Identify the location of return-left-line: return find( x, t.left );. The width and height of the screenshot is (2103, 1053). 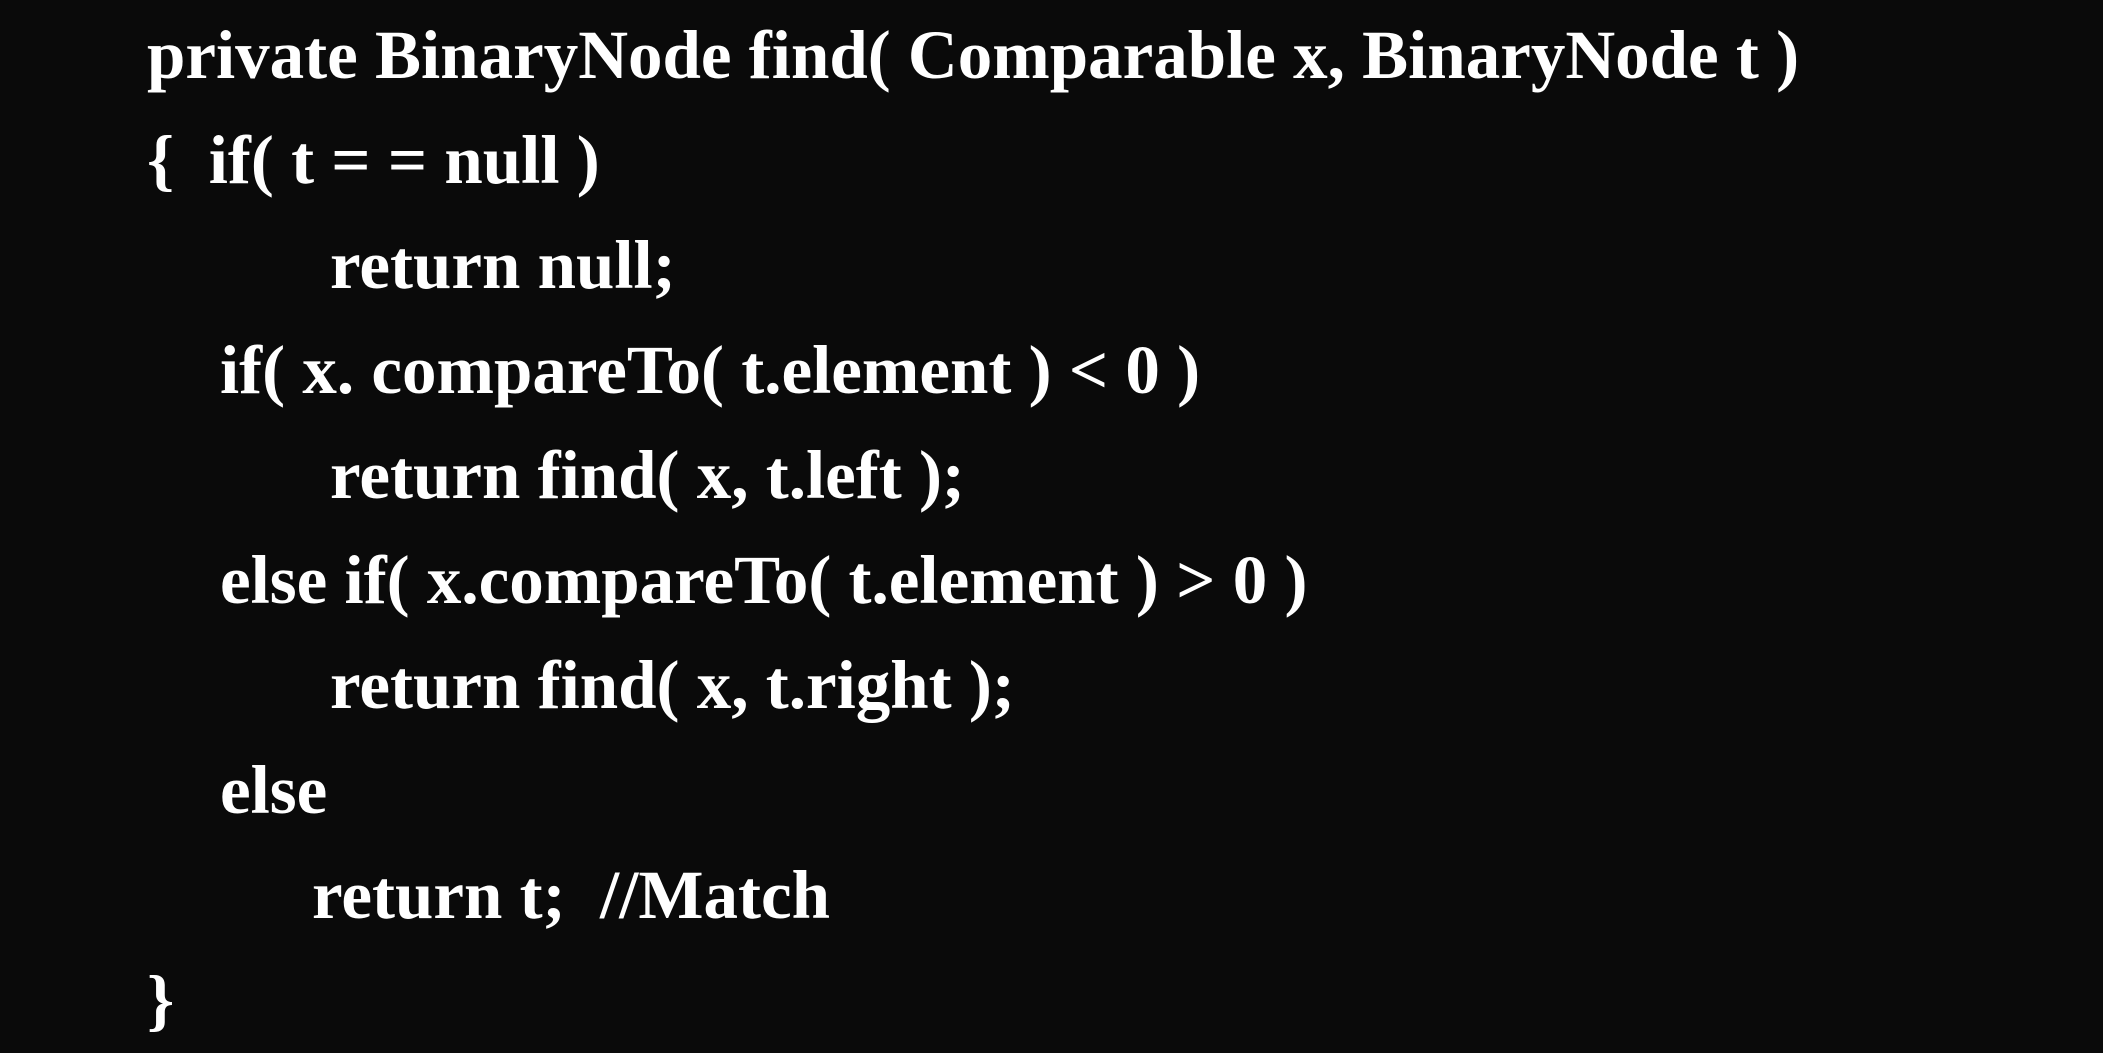
(647, 475).